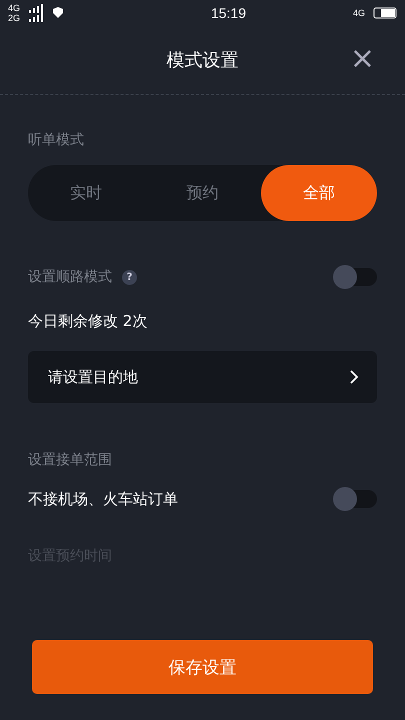  What do you see at coordinates (70, 277) in the screenshot?
I see `section-label: 设置顺路模式` at bounding box center [70, 277].